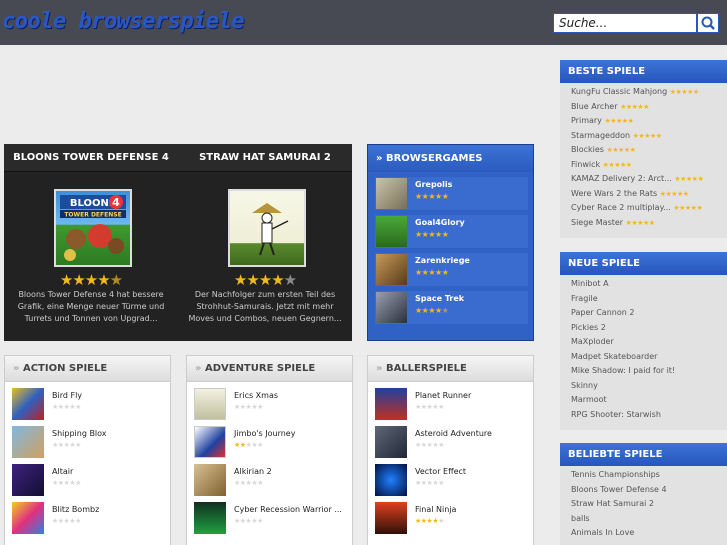  Describe the element at coordinates (649, 123) in the screenshot. I see `list-item: Primary ★★★★★` at that location.